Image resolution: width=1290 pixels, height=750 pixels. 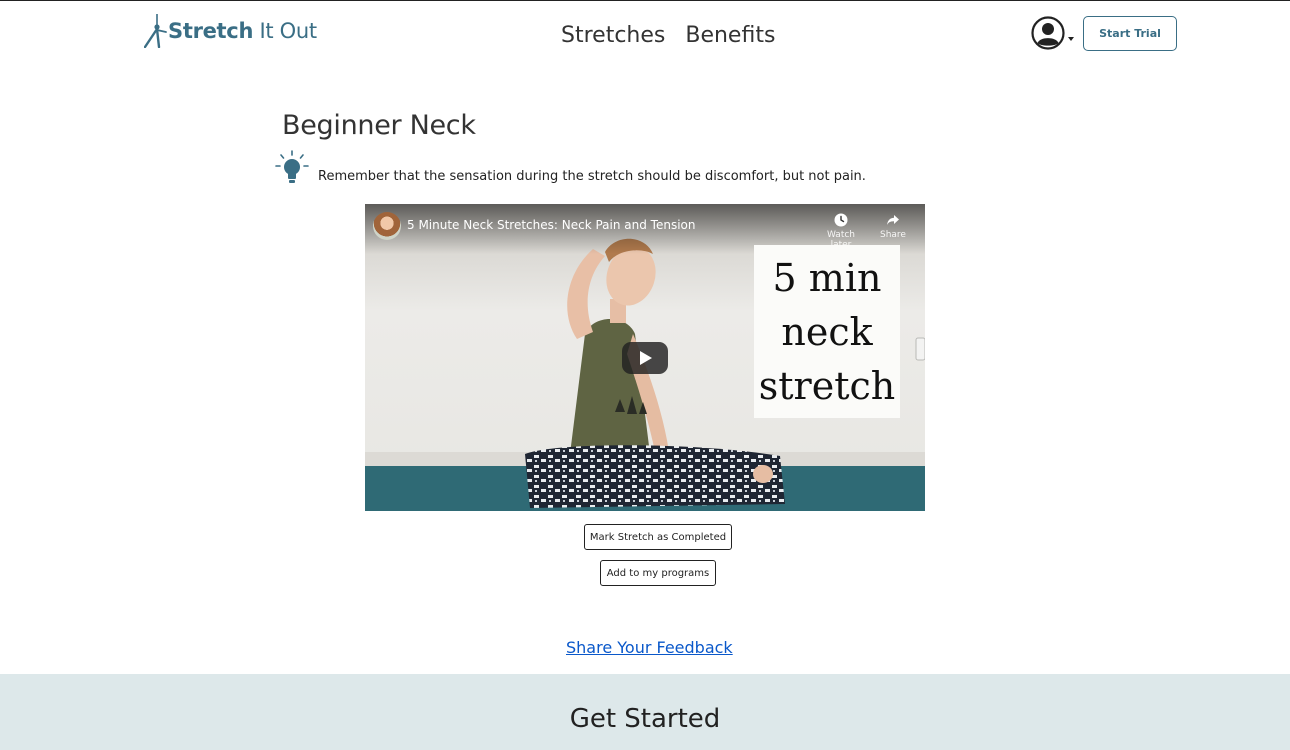 What do you see at coordinates (893, 235) in the screenshot?
I see `share-label: Share` at bounding box center [893, 235].